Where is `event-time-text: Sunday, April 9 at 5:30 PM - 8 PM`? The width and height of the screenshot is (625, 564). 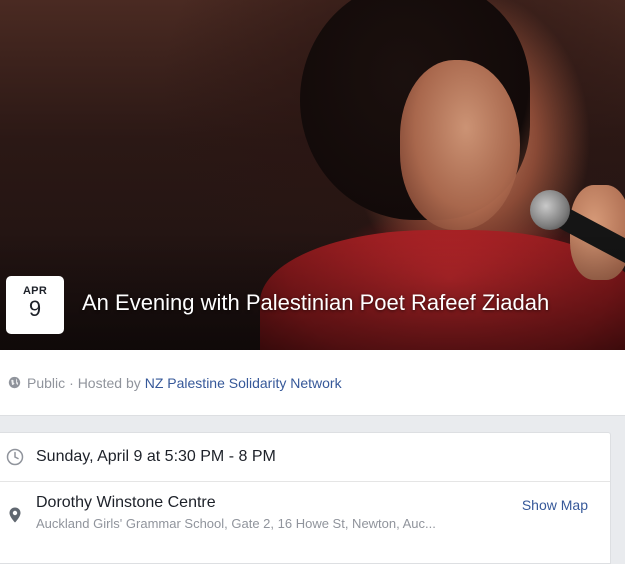
event-time-text: Sunday, April 9 at 5:30 PM - 8 PM is located at coordinates (156, 457).